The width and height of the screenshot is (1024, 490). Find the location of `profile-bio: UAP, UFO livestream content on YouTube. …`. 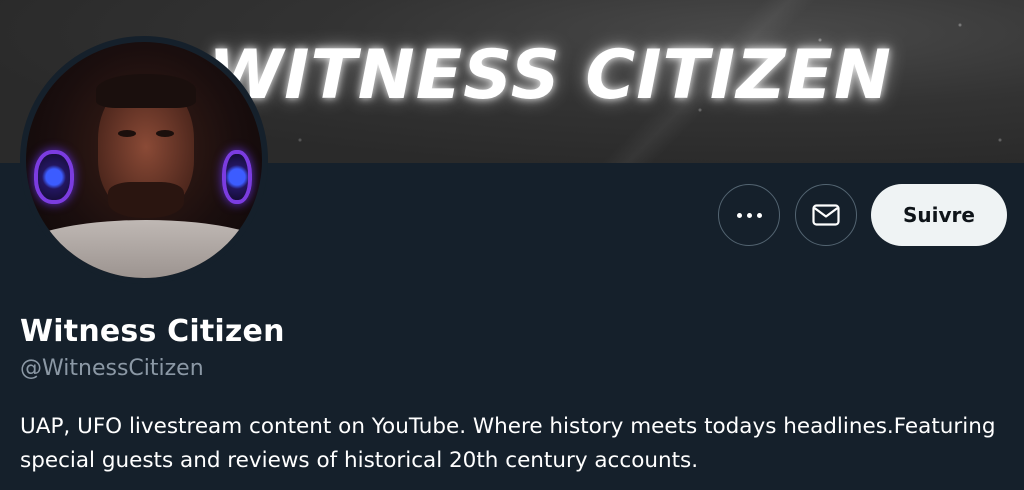

profile-bio: UAP, UFO livestream content on YouTube. … is located at coordinates (508, 443).